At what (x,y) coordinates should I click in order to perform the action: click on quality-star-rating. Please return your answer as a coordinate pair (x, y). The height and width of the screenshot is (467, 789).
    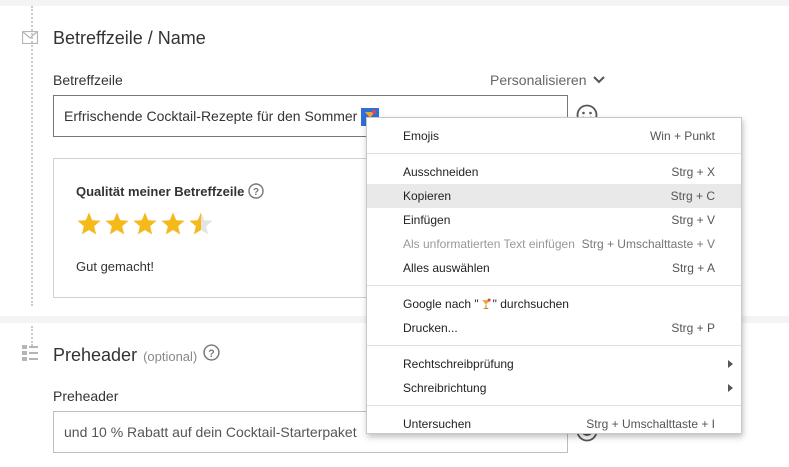
    Looking at the image, I should click on (145, 224).